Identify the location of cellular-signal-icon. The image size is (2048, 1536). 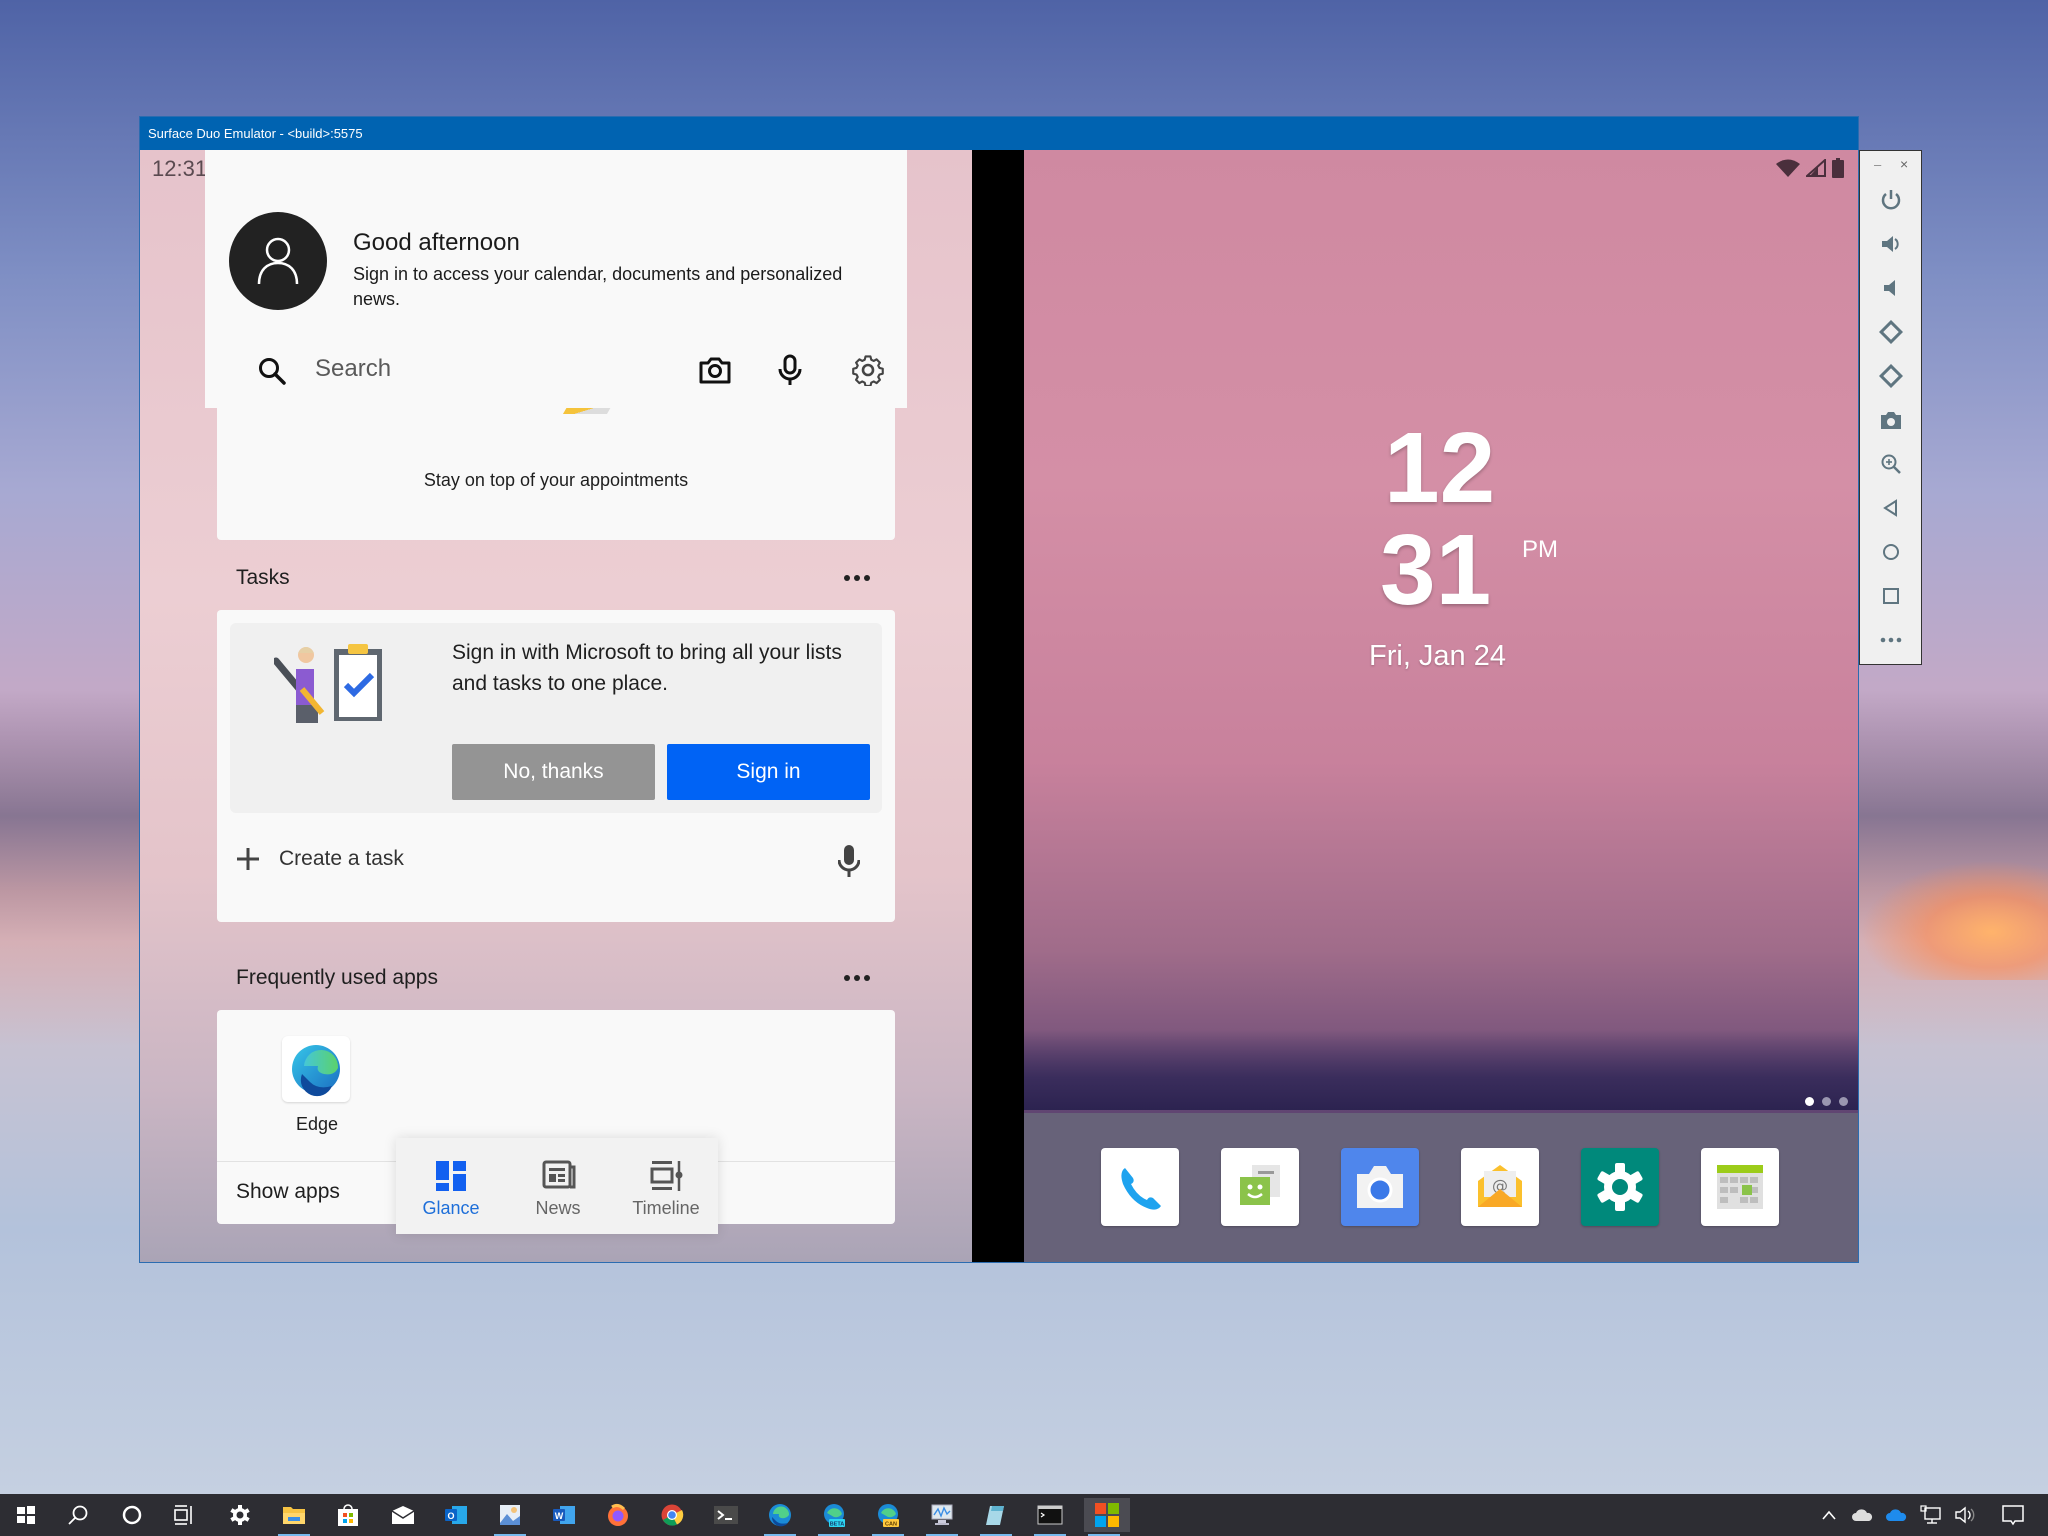
(1816, 168).